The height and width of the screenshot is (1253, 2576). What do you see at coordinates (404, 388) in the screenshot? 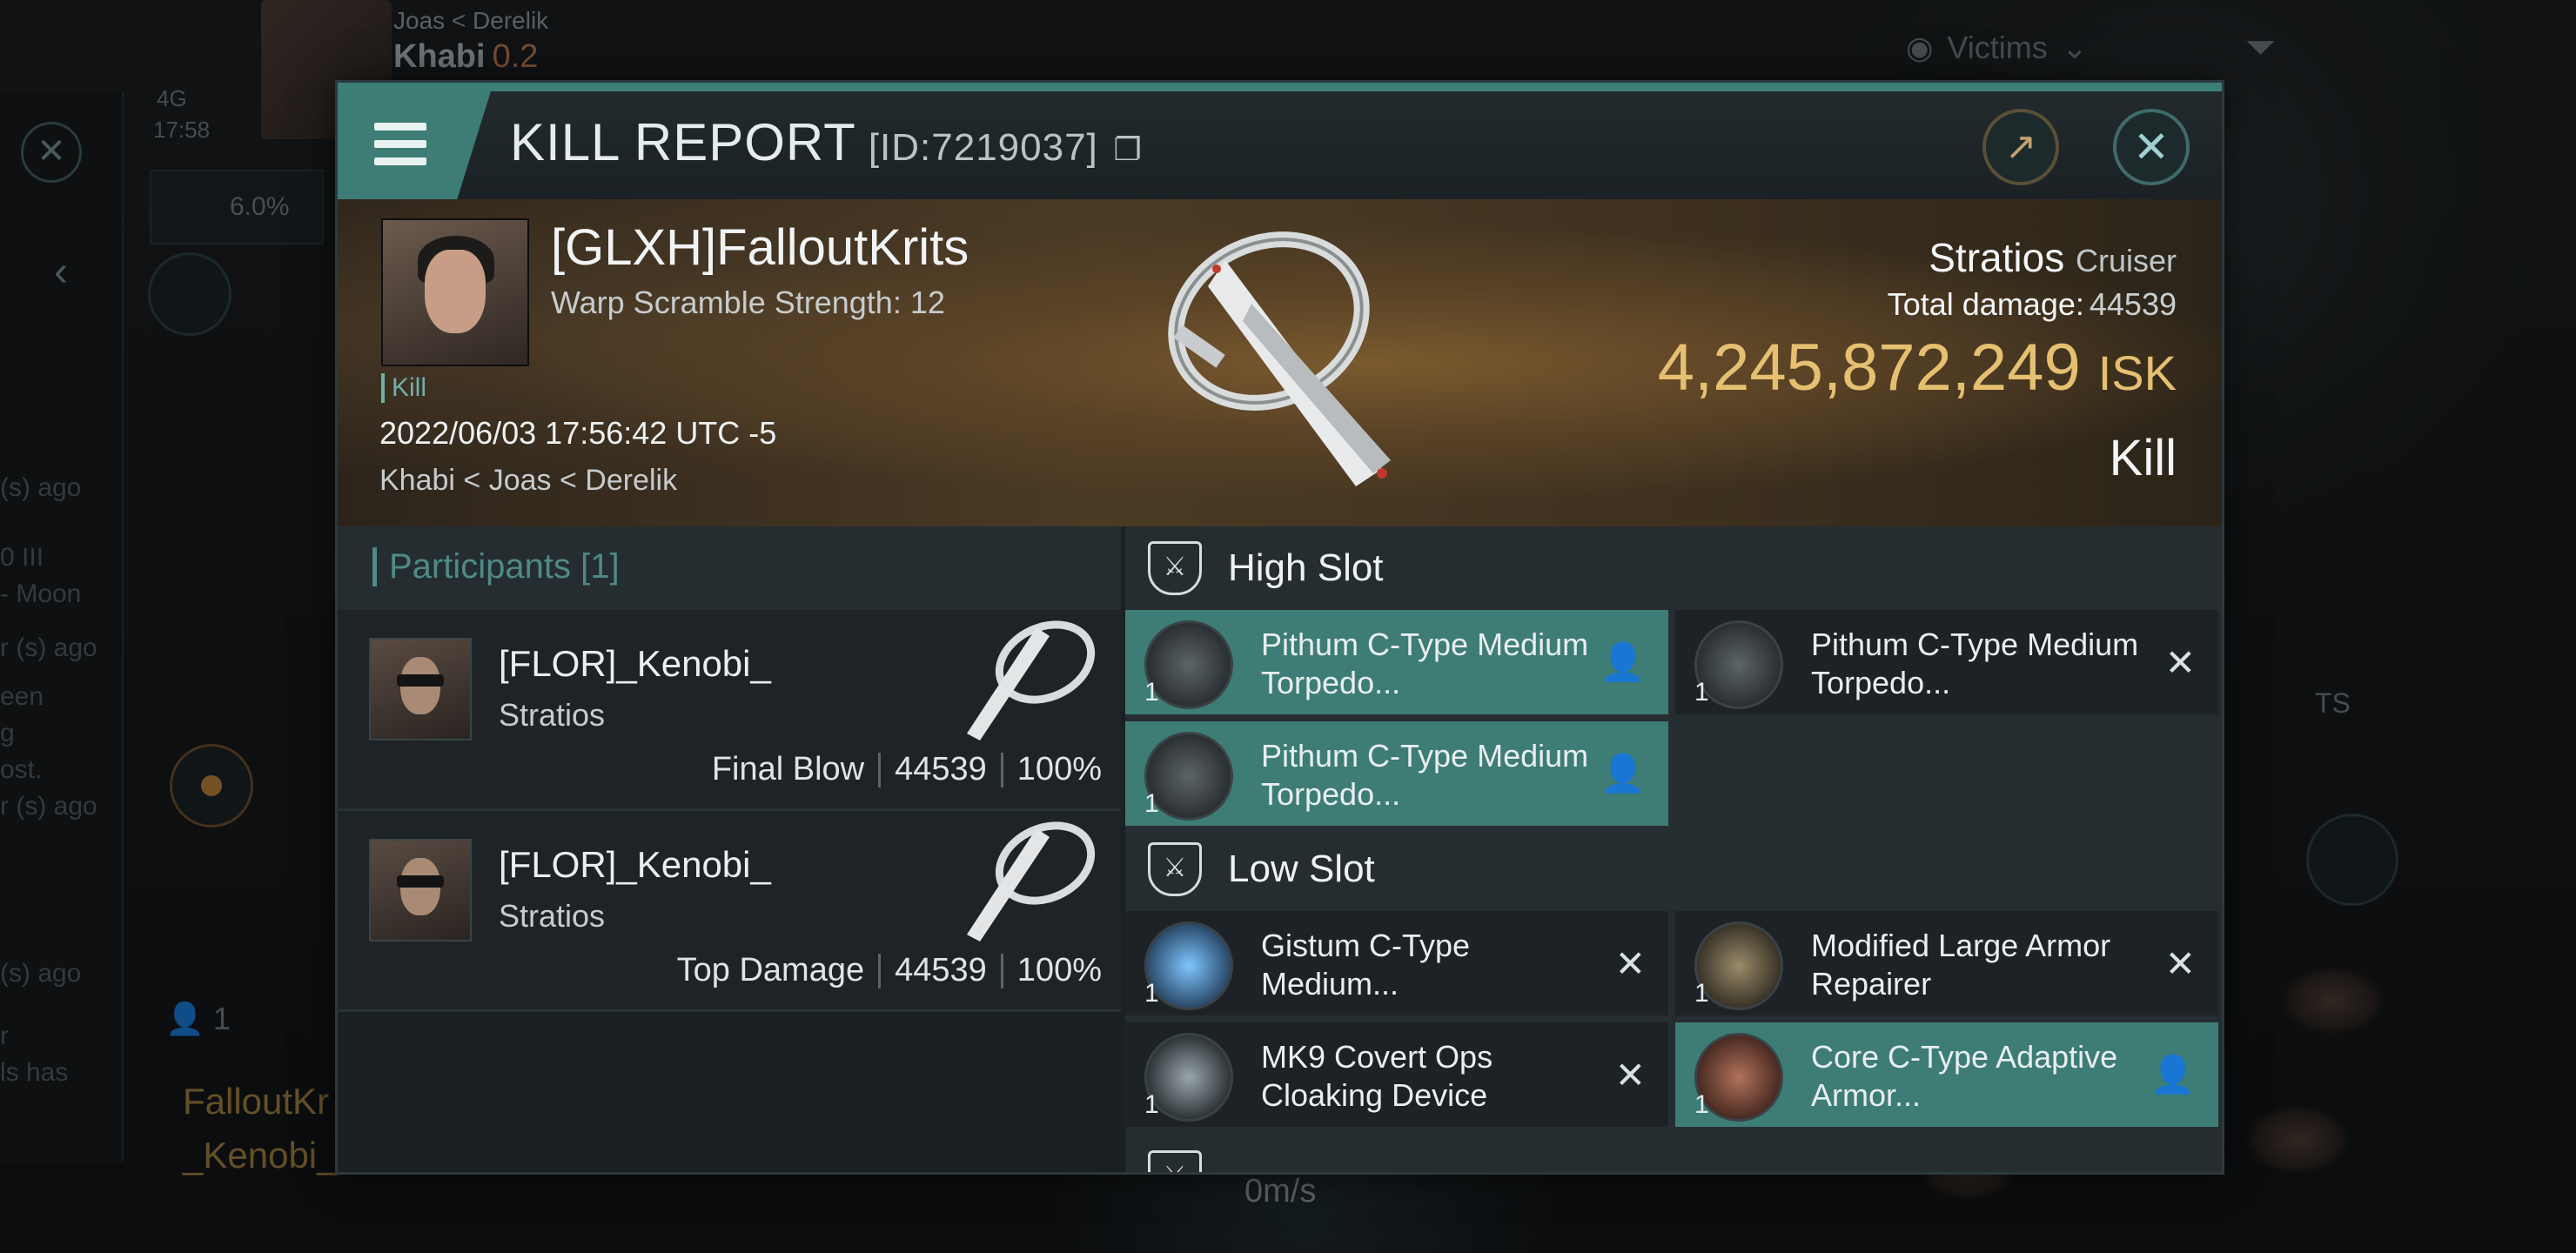
I see `kill-tag: Kill` at bounding box center [404, 388].